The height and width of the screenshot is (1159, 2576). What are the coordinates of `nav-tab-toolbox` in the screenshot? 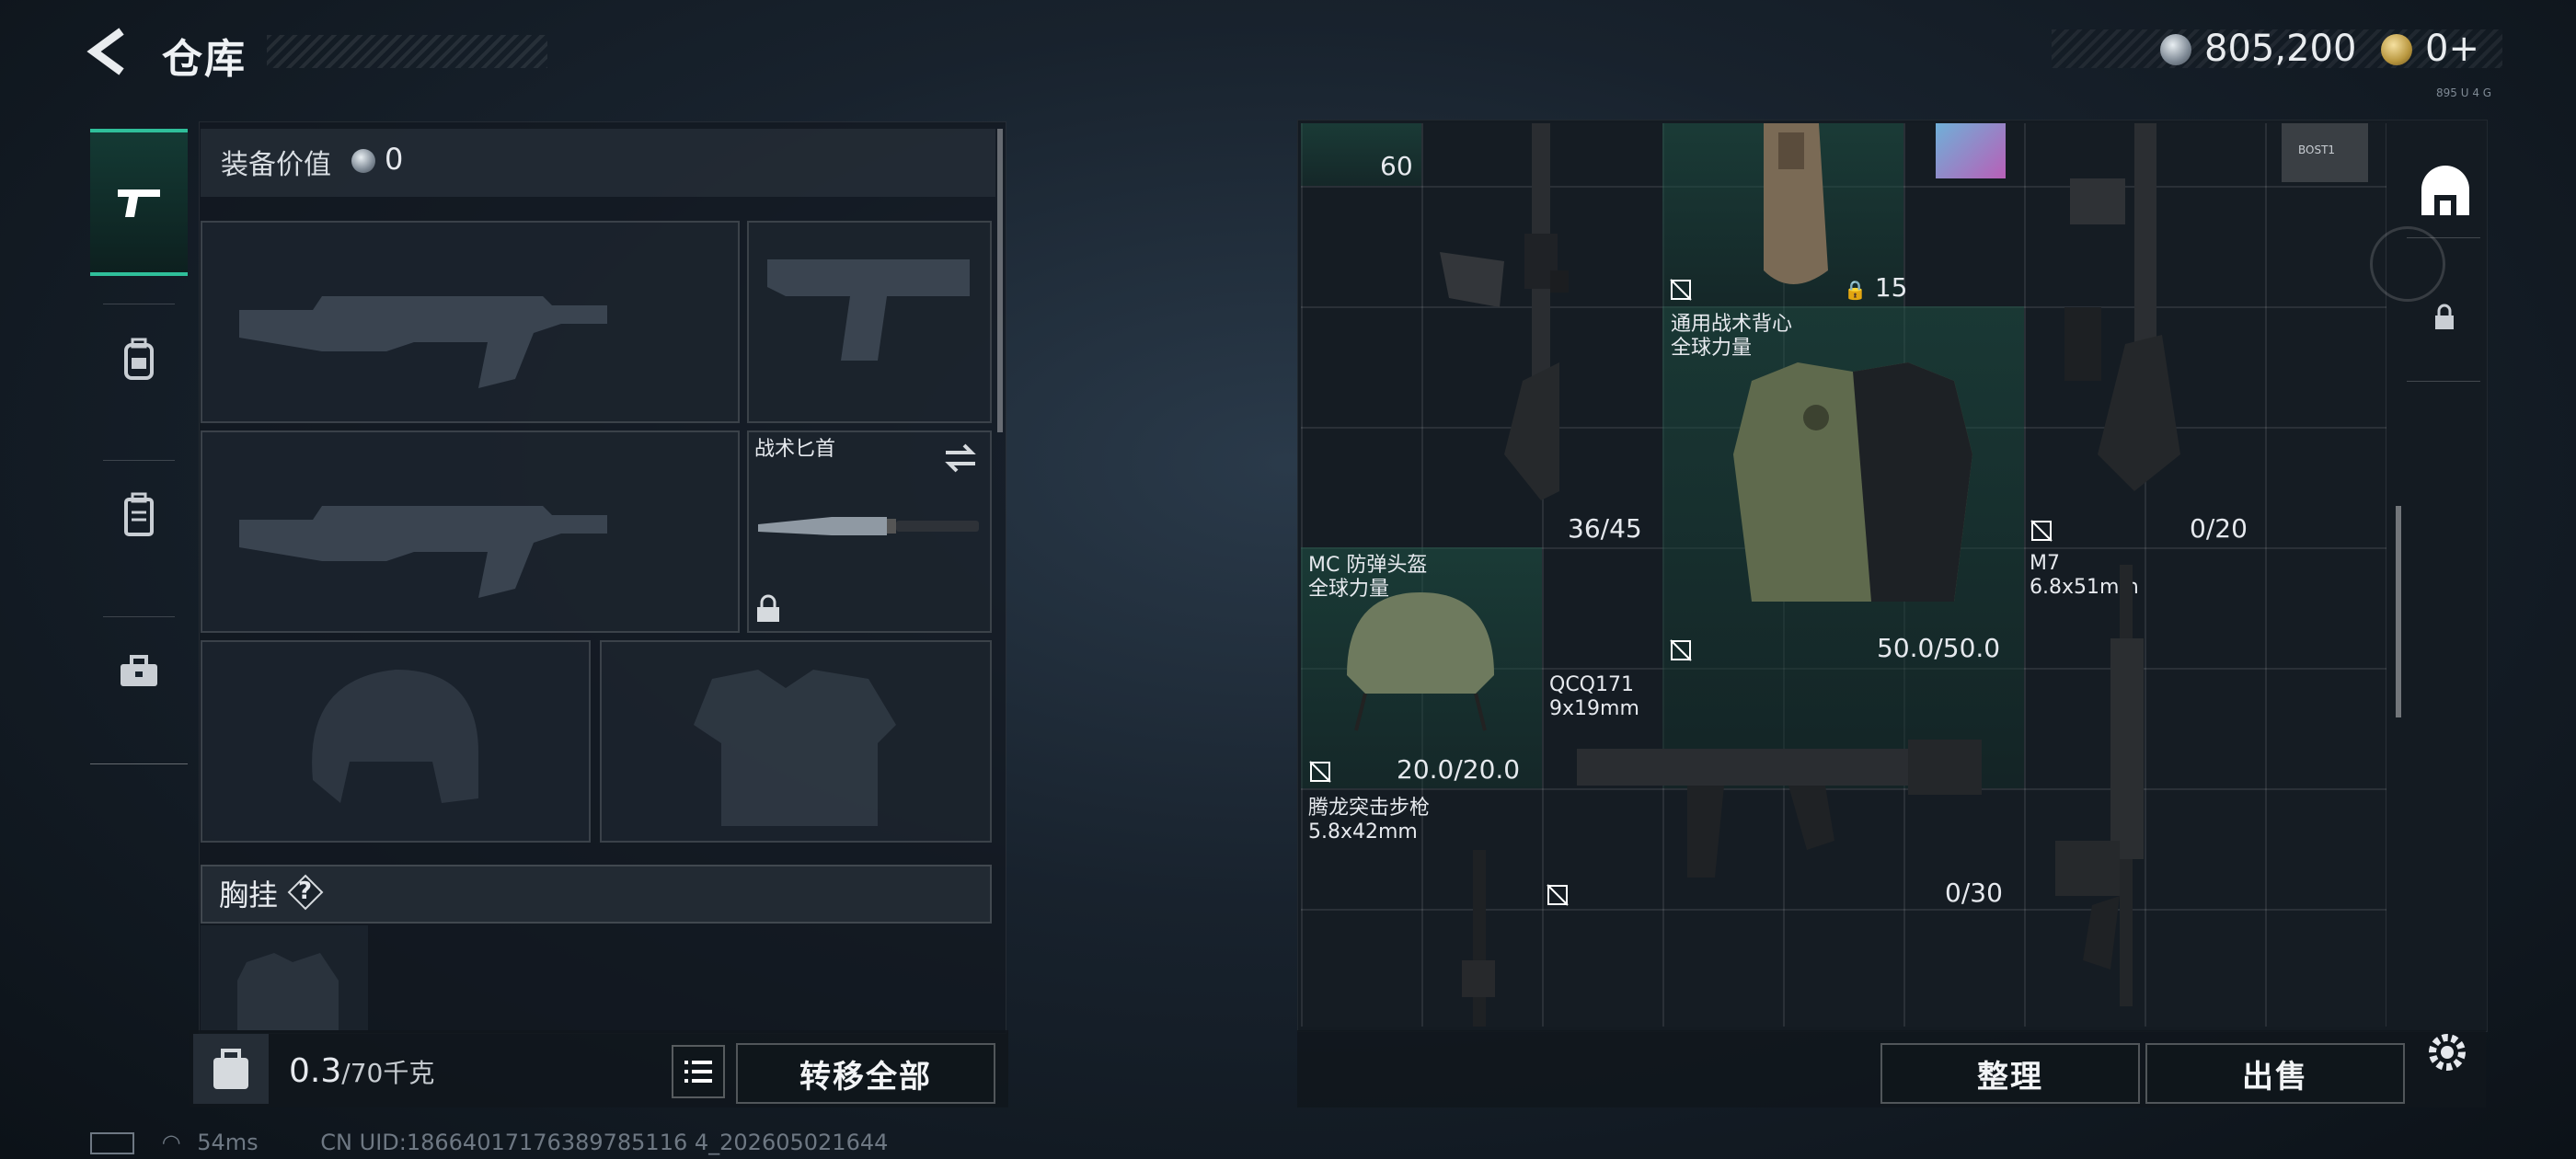 It's located at (139, 671).